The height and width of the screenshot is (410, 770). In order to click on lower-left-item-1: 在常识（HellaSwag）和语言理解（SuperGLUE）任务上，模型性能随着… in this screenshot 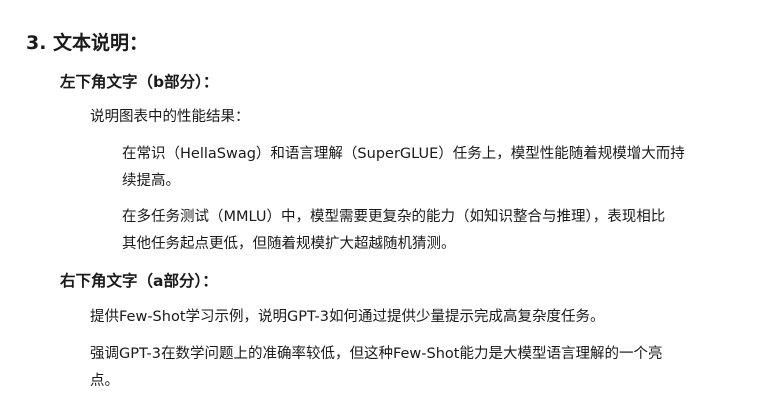, I will do `click(442, 168)`.